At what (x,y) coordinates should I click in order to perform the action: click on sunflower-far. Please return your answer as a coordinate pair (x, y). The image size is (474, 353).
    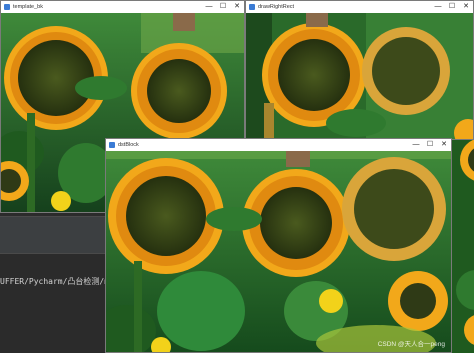
    Looking at the image, I should click on (406, 71).